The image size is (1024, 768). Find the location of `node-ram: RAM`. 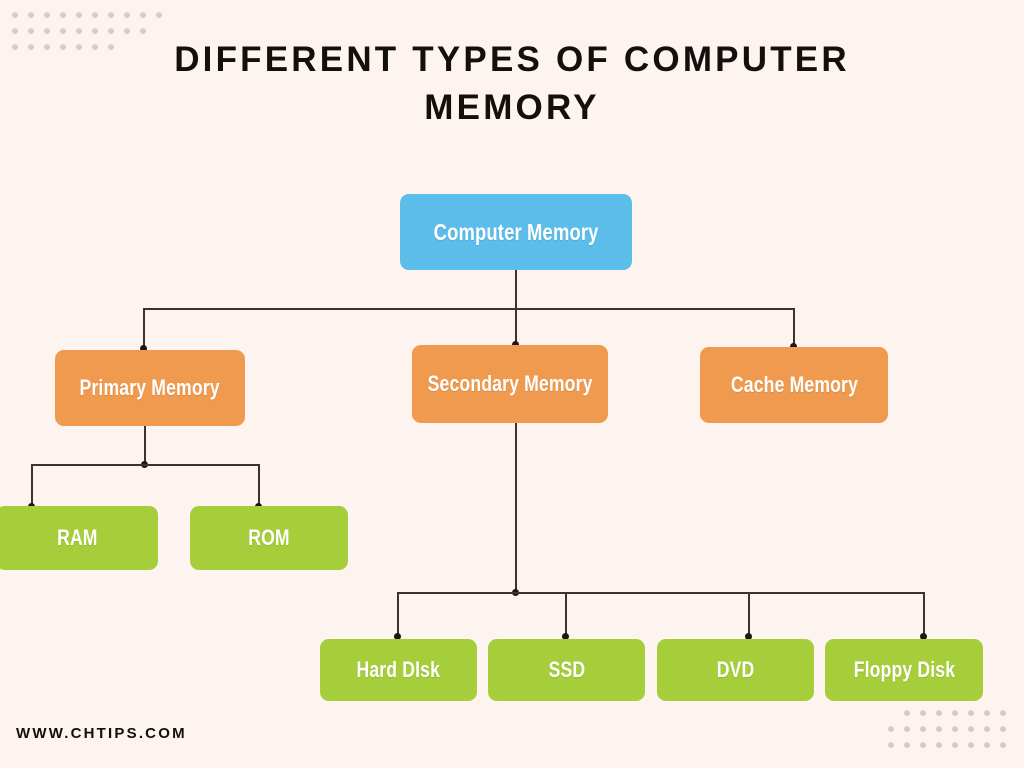

node-ram: RAM is located at coordinates (79, 538).